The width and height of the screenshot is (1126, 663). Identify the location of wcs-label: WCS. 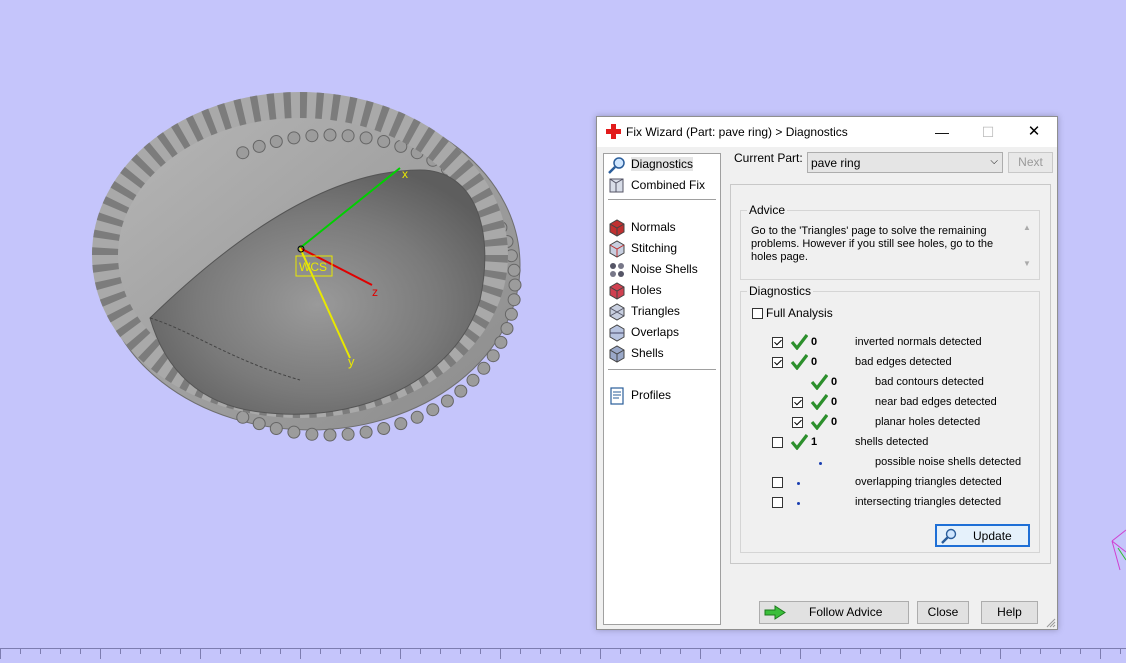
(313, 267).